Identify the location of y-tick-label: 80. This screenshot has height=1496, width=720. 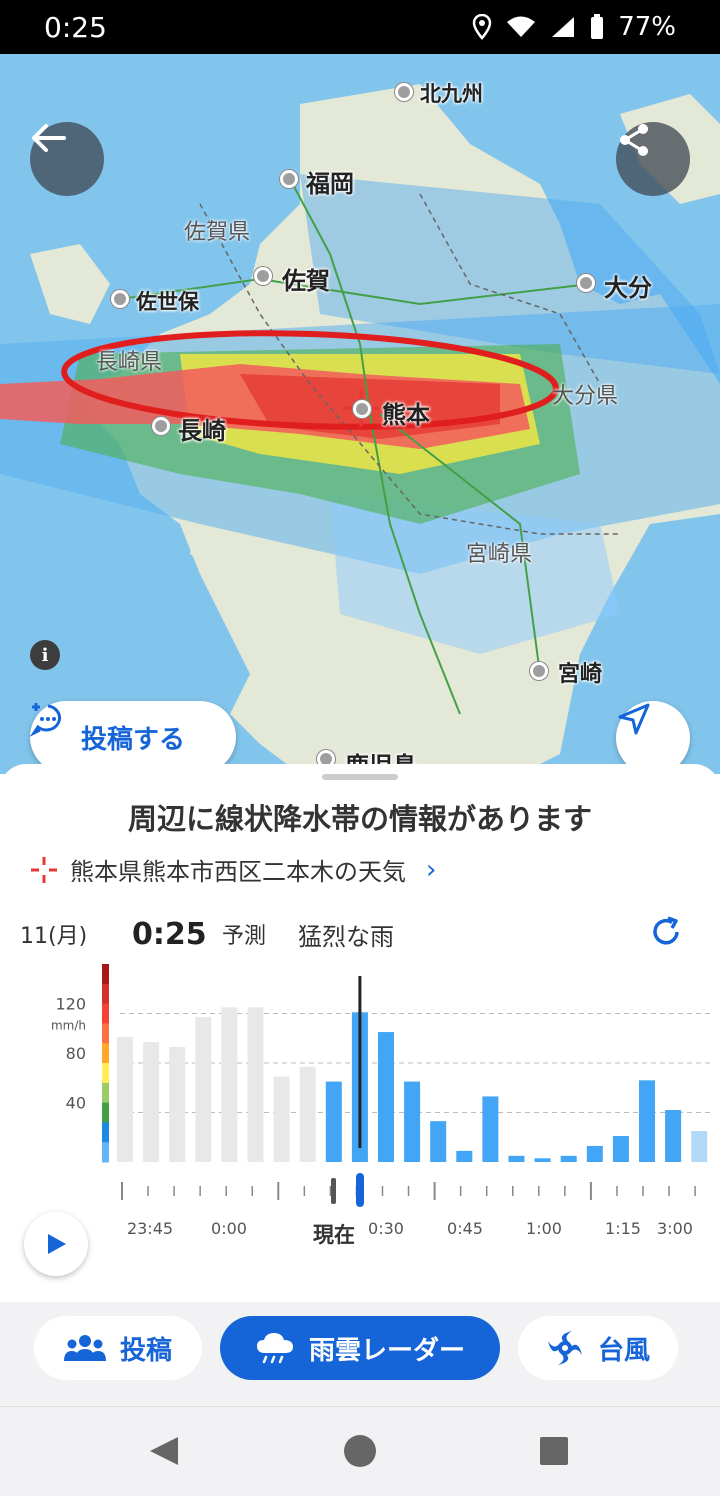
(76, 1053).